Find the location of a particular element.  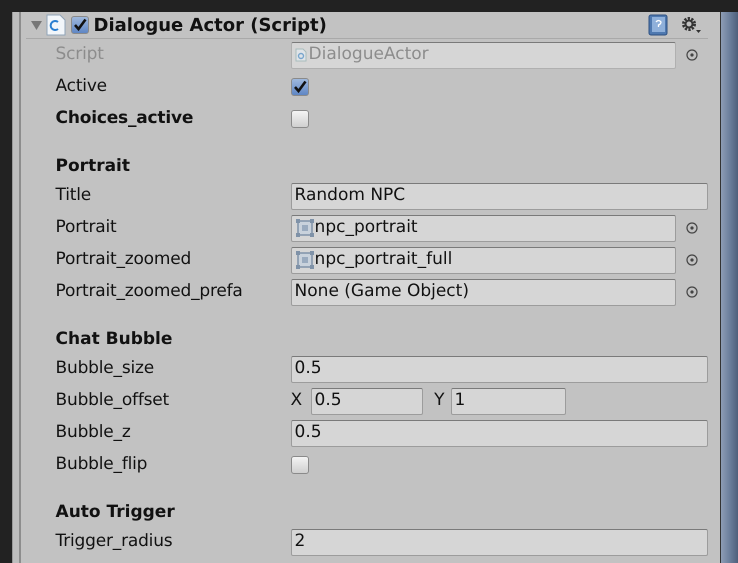

object-field: npc_portrait is located at coordinates (483, 228).